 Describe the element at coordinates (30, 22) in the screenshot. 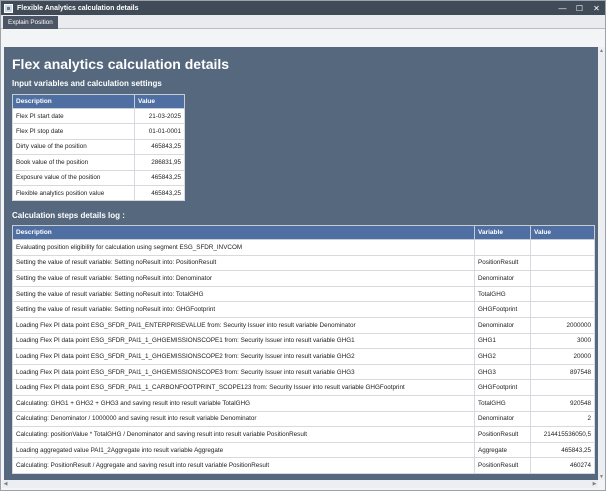

I see `tab-explain-position: Explain Position` at that location.